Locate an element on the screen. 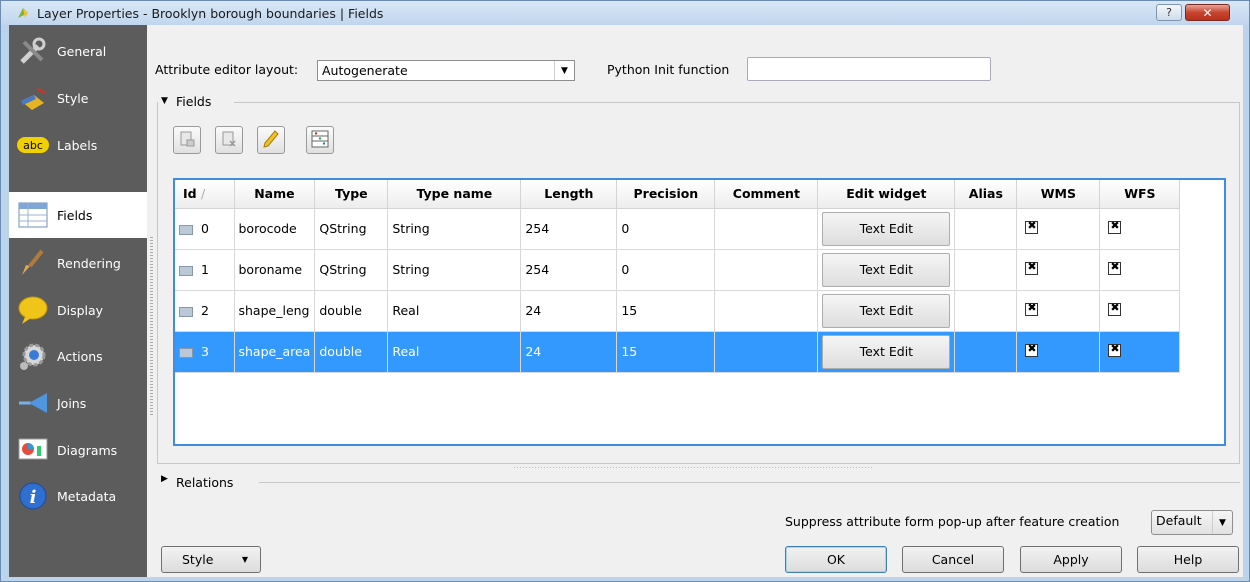  sidebar-item-display: Display is located at coordinates (78, 310).